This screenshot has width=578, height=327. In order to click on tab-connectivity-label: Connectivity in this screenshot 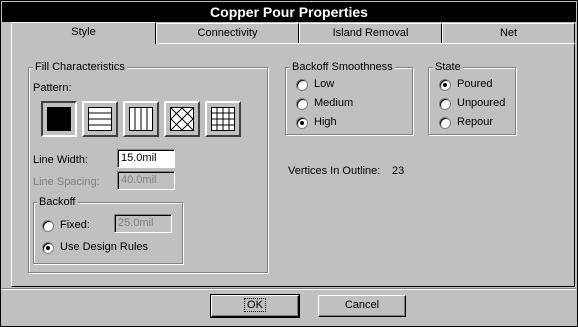, I will do `click(227, 33)`.